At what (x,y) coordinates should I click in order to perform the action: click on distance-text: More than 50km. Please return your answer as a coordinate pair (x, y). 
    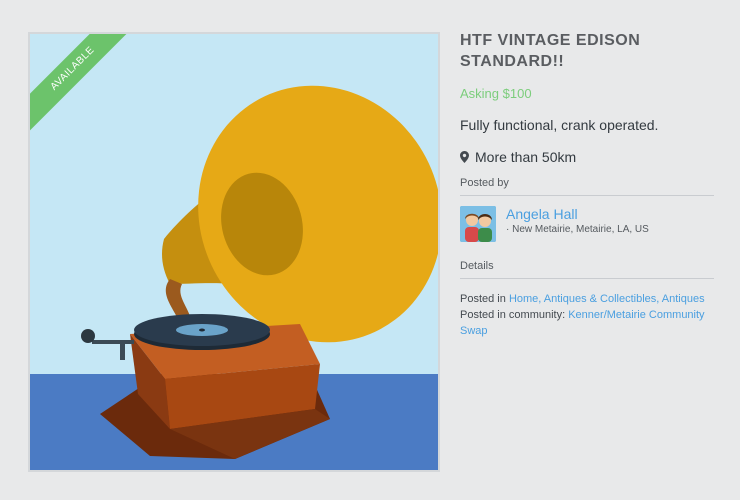
    Looking at the image, I should click on (526, 157).